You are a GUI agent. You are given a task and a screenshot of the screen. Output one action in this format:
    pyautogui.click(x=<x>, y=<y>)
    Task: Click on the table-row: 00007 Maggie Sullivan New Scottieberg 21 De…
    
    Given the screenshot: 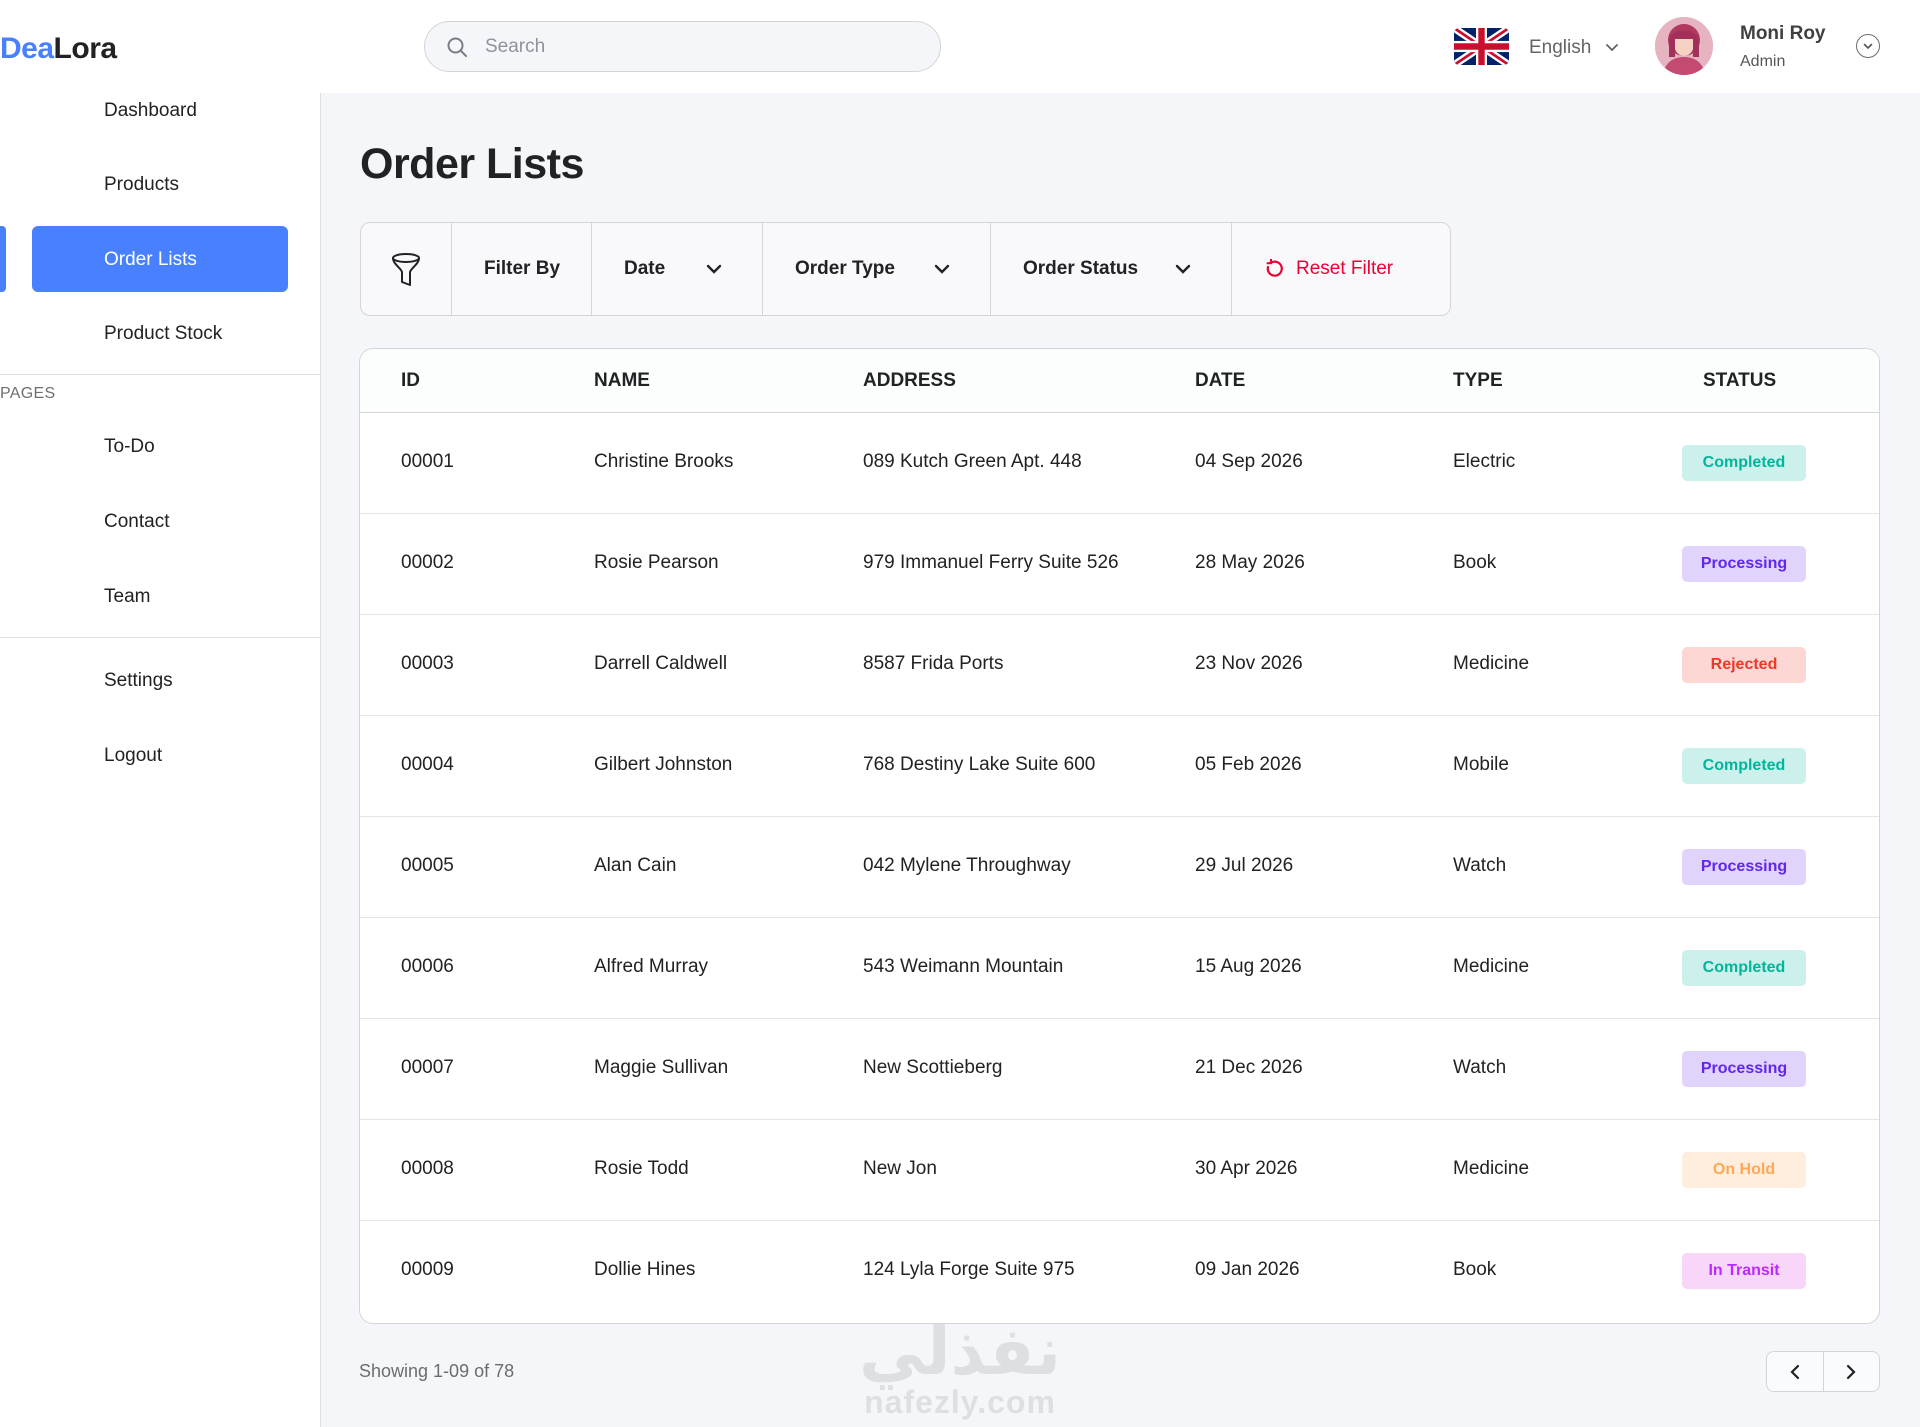 What is the action you would take?
    pyautogui.click(x=1119, y=1069)
    